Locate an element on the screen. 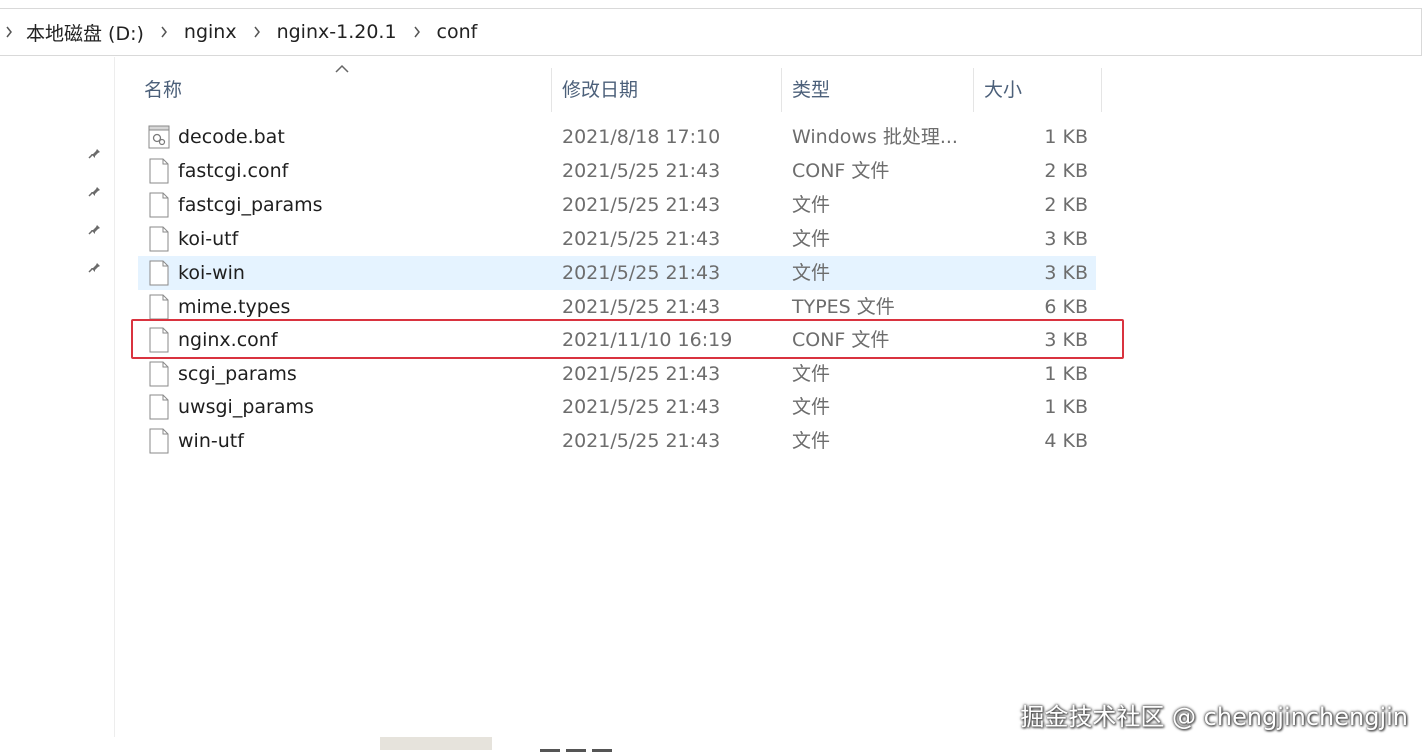  column-header-name-label: 名称 is located at coordinates (163, 90).